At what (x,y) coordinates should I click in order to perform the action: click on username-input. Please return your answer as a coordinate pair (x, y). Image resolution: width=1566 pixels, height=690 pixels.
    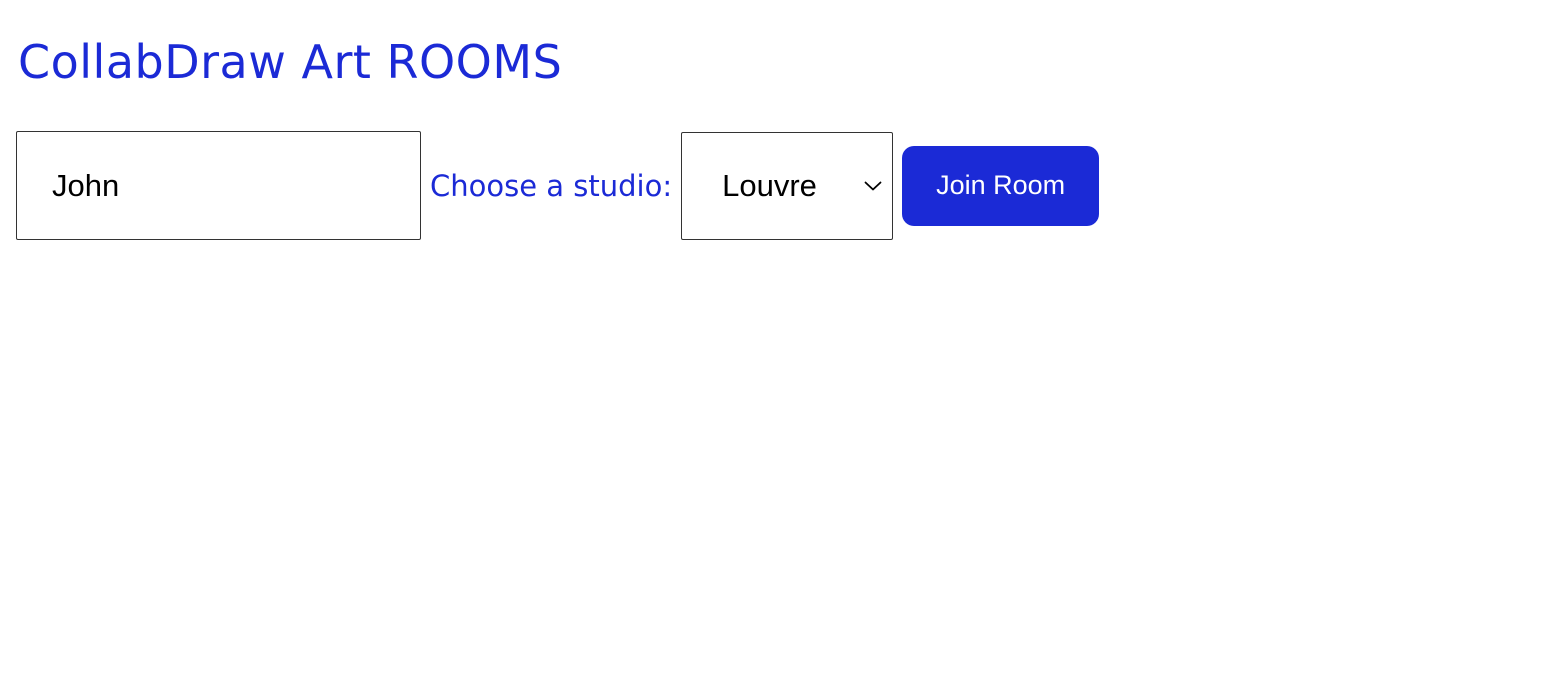
    Looking at the image, I should click on (218, 185).